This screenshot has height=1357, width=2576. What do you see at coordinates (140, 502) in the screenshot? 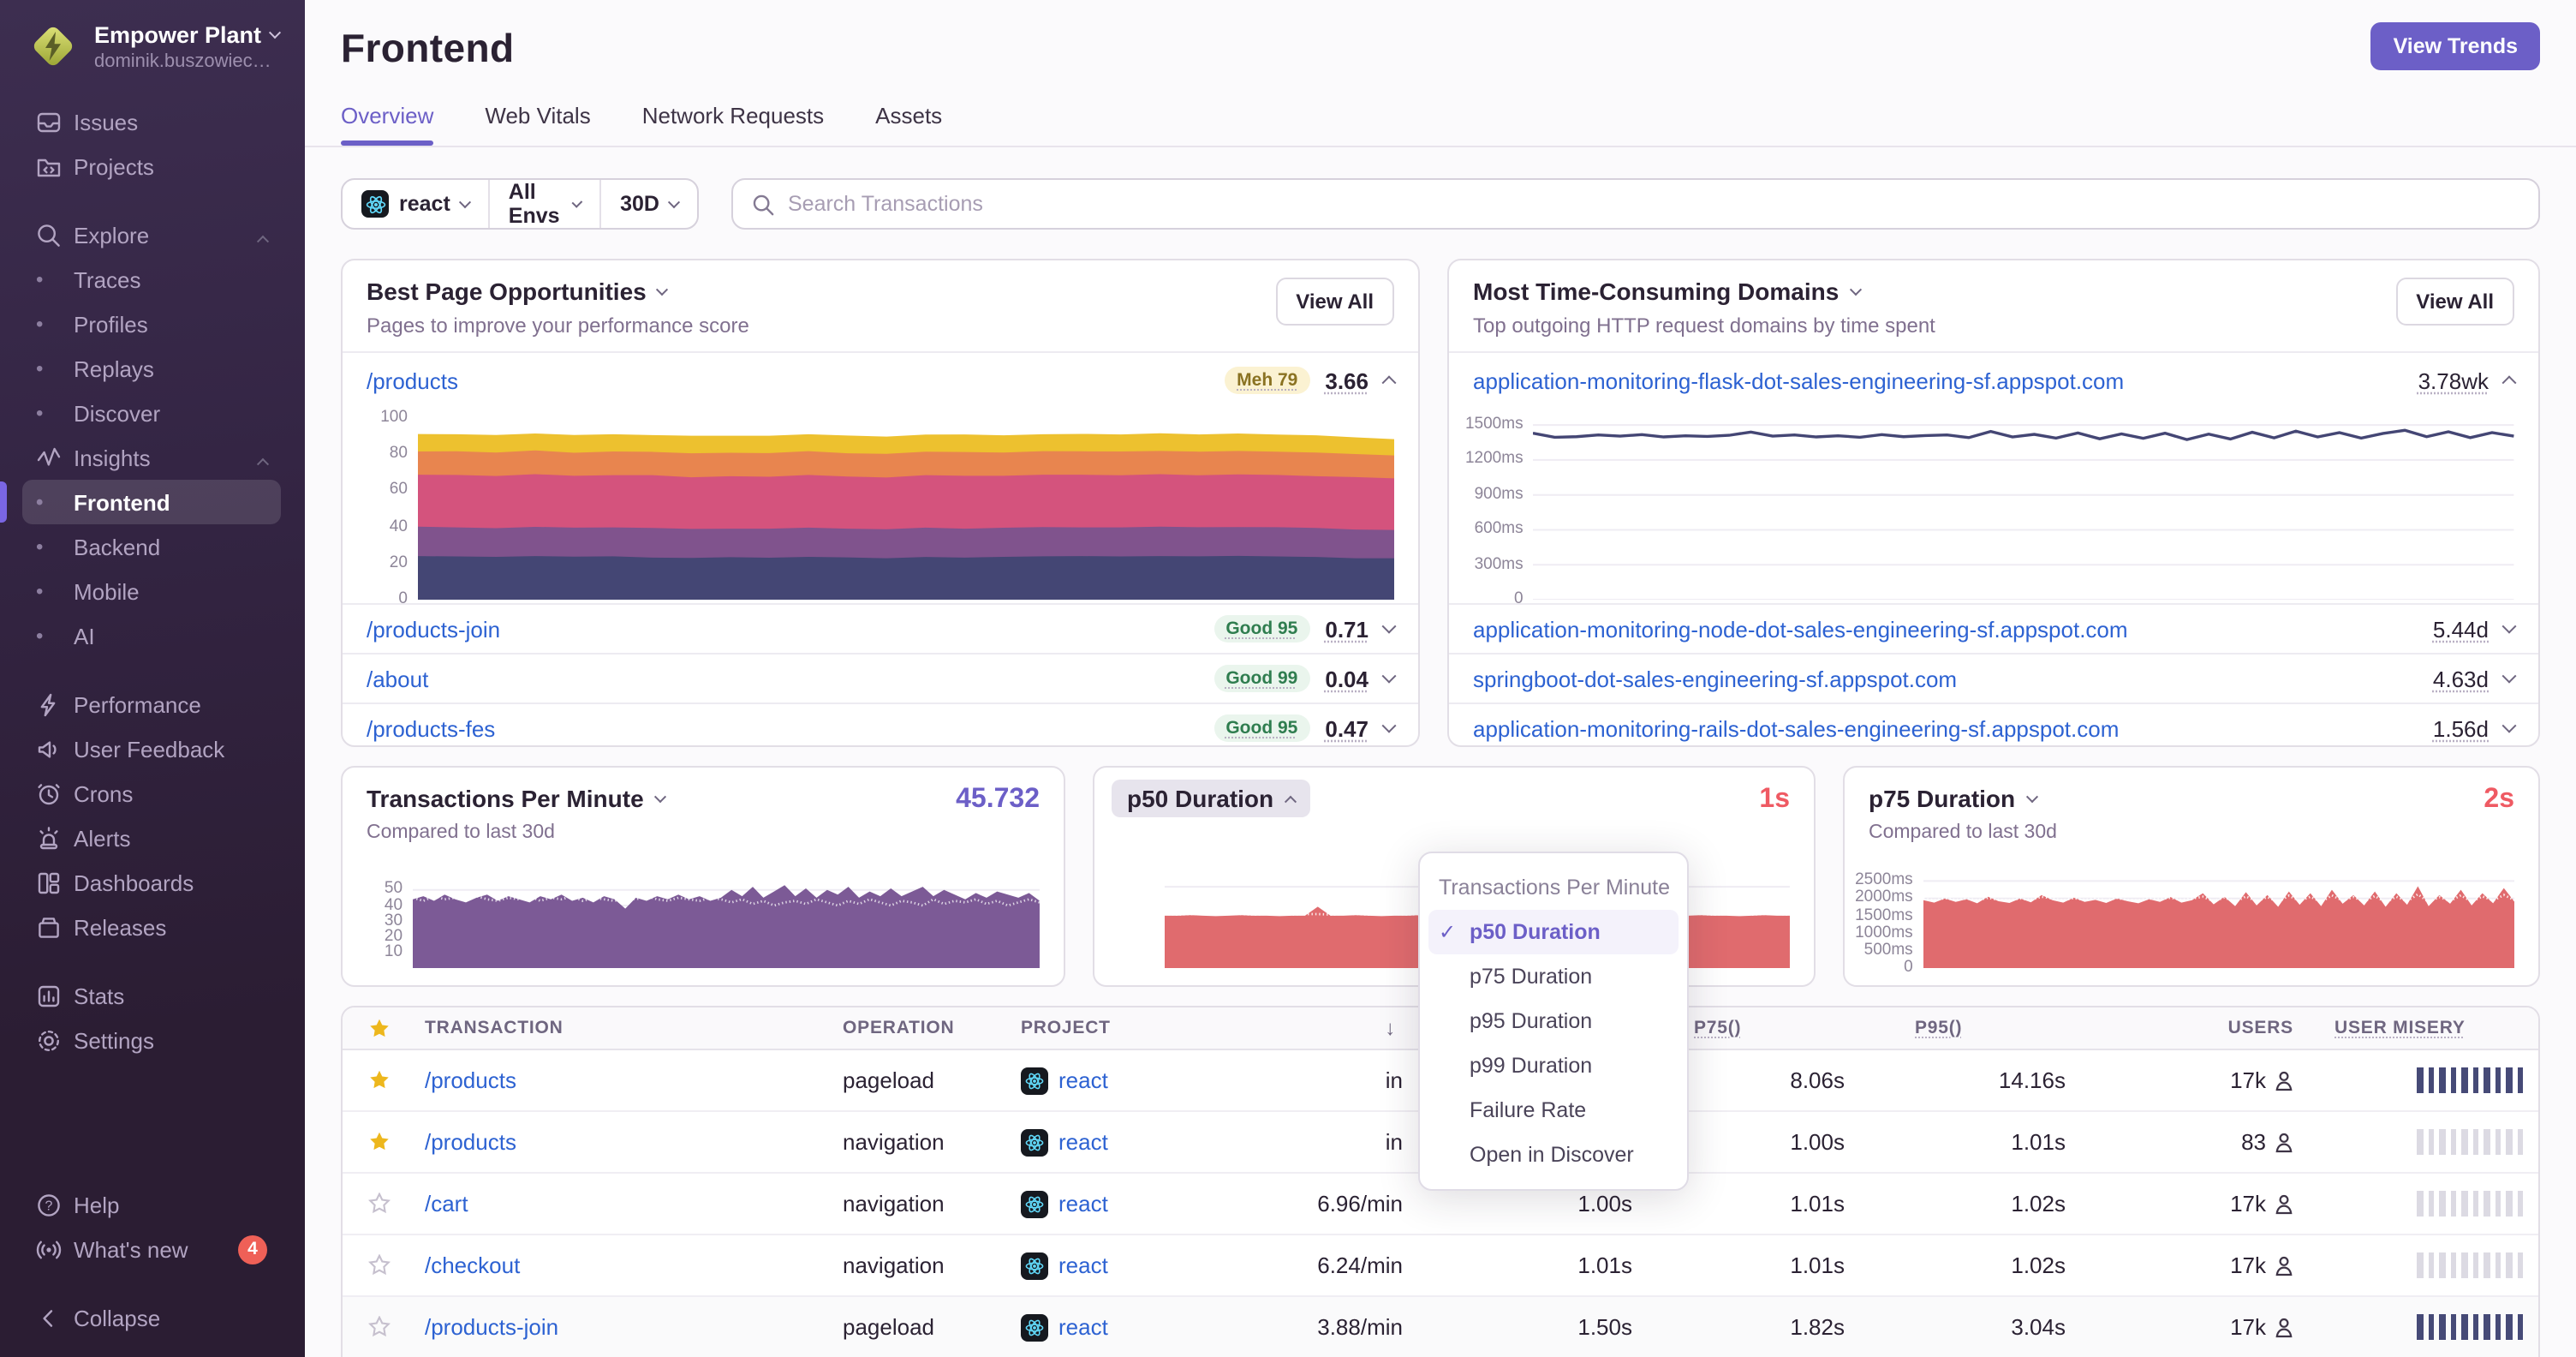
I see `sidebar-item-frontend: • Frontend` at bounding box center [140, 502].